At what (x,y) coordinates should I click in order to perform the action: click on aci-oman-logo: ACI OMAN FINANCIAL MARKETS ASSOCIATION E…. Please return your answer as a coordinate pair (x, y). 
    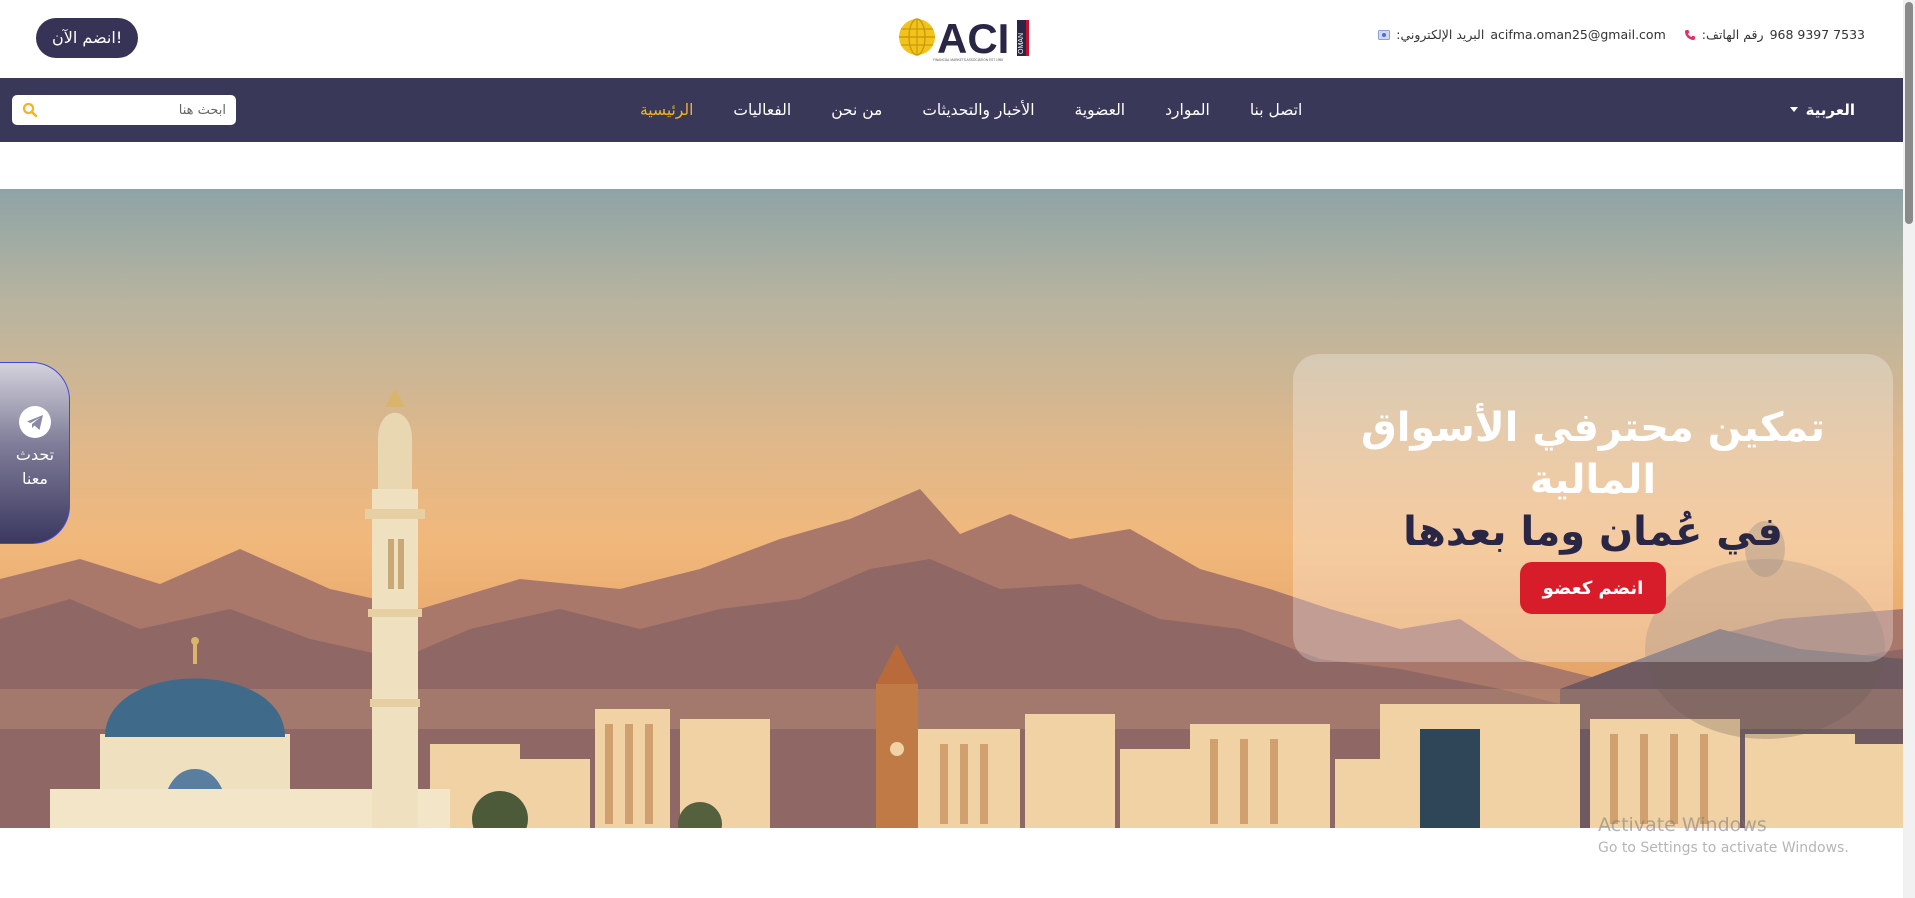
    Looking at the image, I should click on (965, 39).